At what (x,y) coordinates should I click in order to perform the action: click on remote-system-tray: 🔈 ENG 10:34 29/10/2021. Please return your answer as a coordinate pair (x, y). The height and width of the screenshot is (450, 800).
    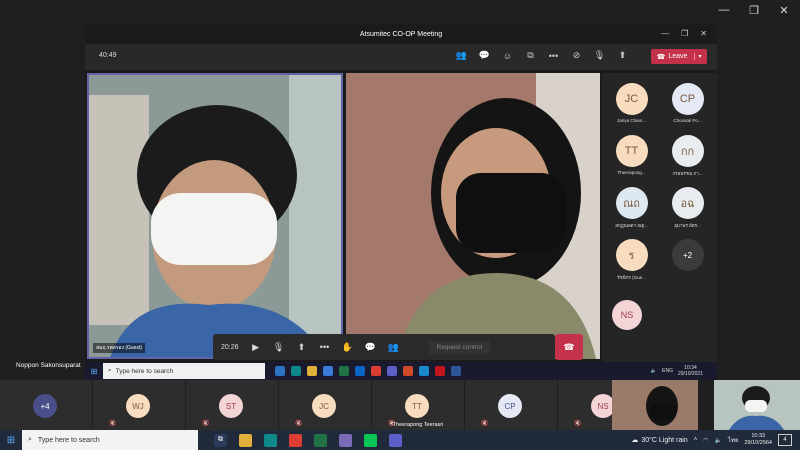
    Looking at the image, I should click on (684, 371).